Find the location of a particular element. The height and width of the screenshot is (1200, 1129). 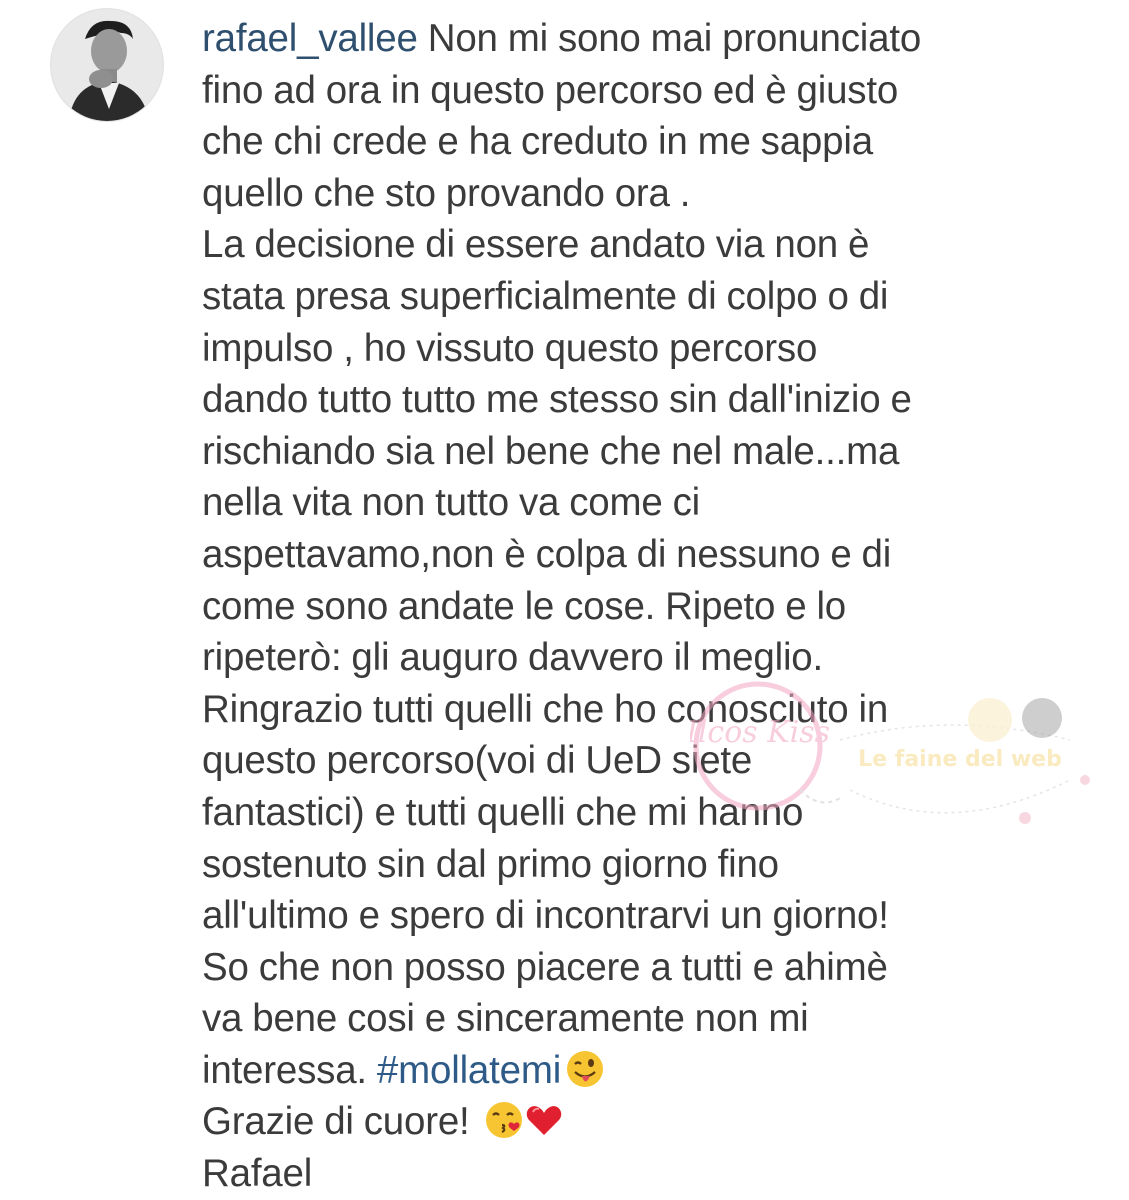

signature: Rafael is located at coordinates (257, 1174).